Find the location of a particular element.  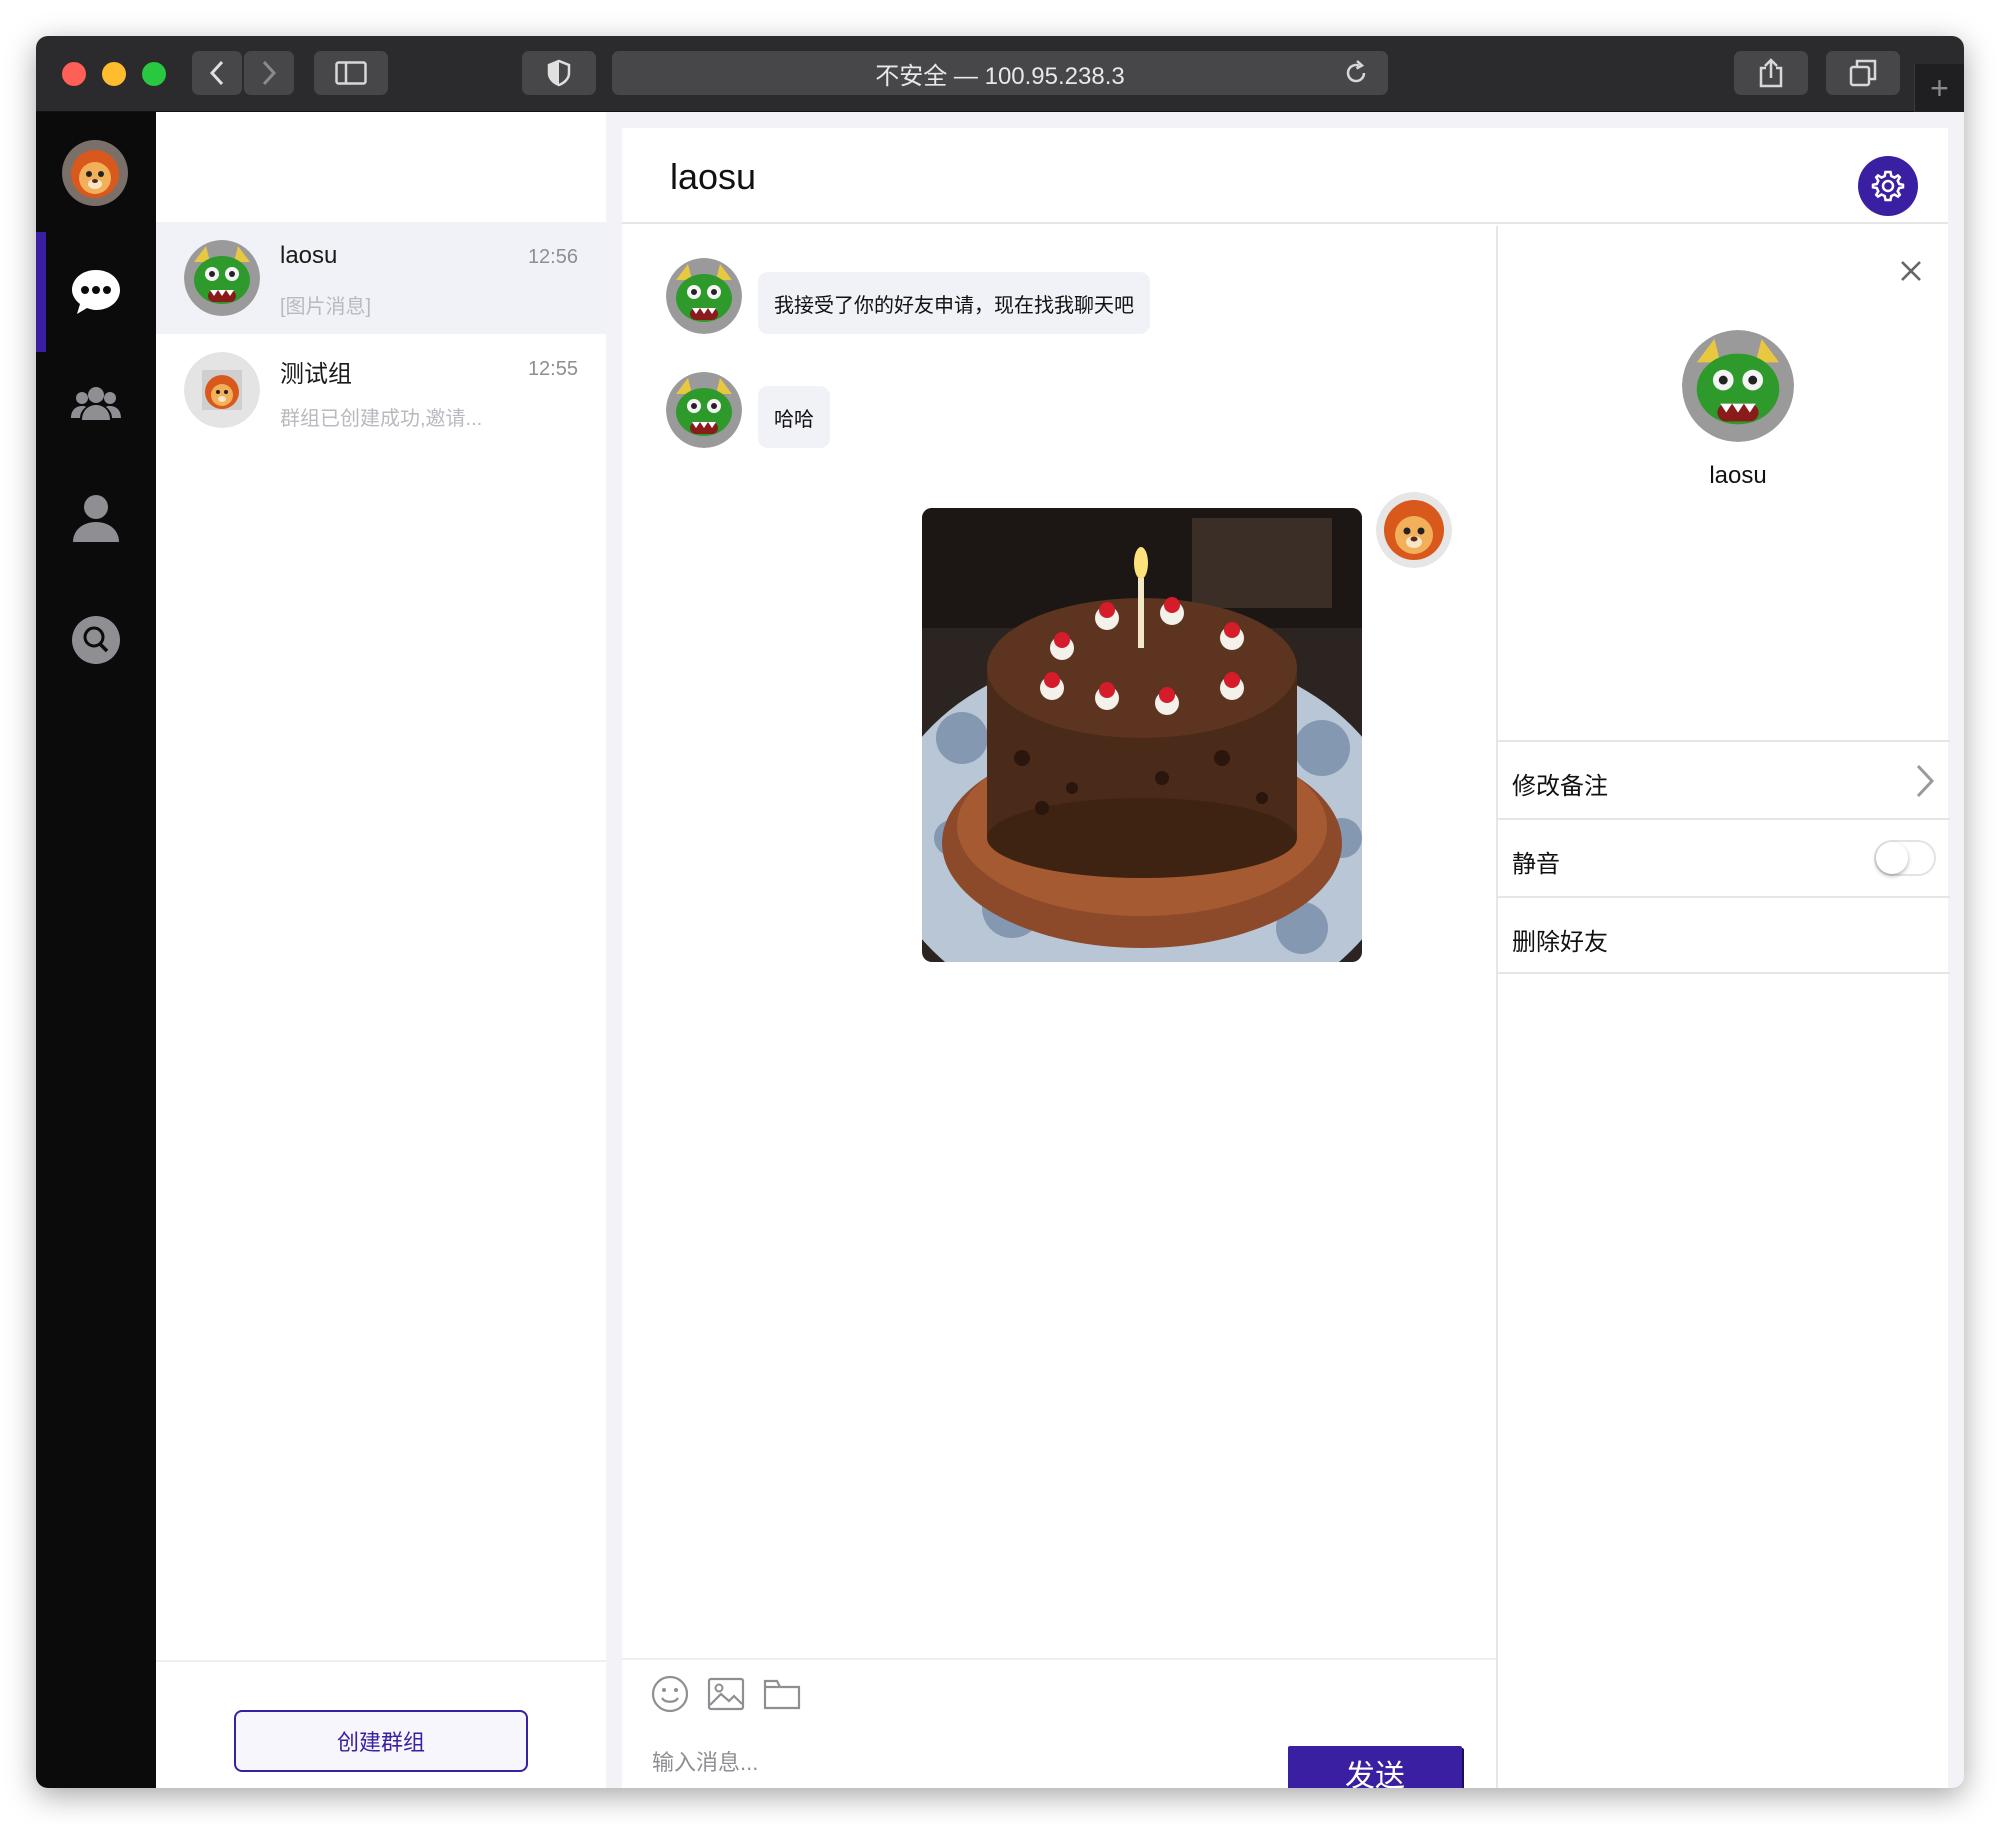

message-bubble: 哈哈 is located at coordinates (794, 417).